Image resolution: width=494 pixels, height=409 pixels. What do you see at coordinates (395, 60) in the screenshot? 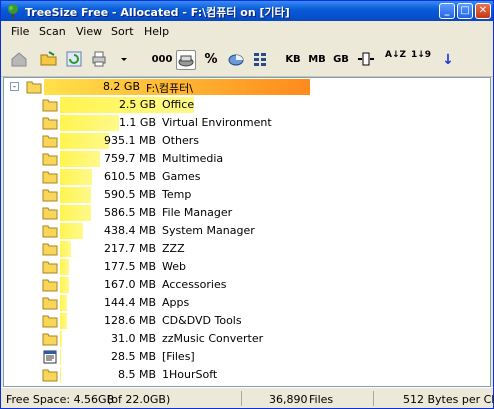
I see `sort-by-name-button: A↓Z` at bounding box center [395, 60].